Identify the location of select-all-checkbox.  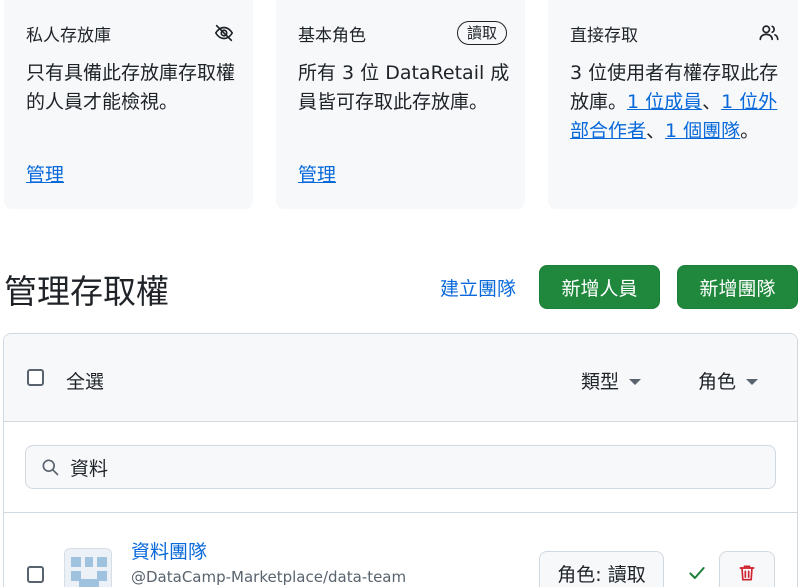
(35, 377).